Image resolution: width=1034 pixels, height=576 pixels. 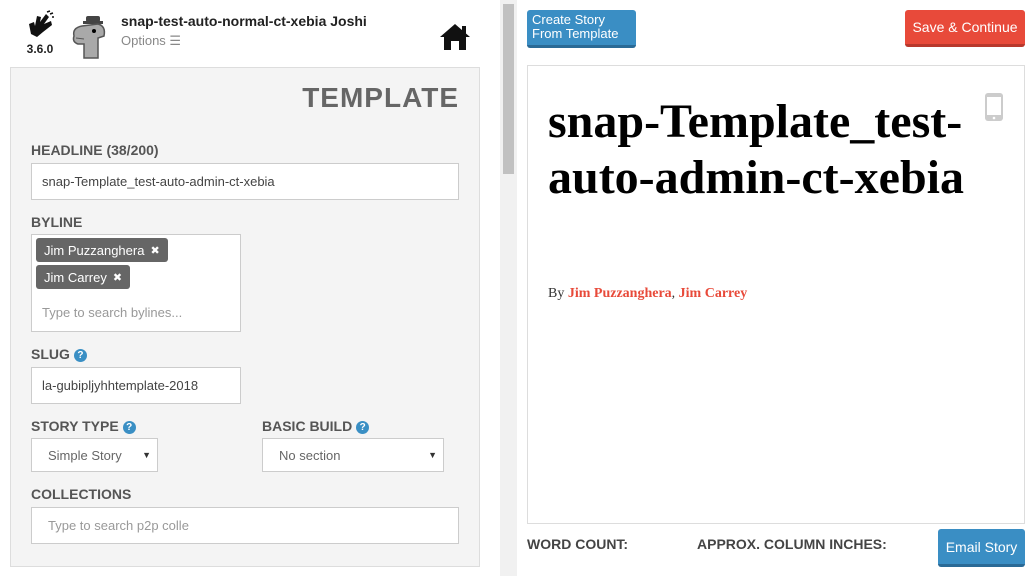 What do you see at coordinates (508, 288) in the screenshot?
I see `editor-scrollbar` at bounding box center [508, 288].